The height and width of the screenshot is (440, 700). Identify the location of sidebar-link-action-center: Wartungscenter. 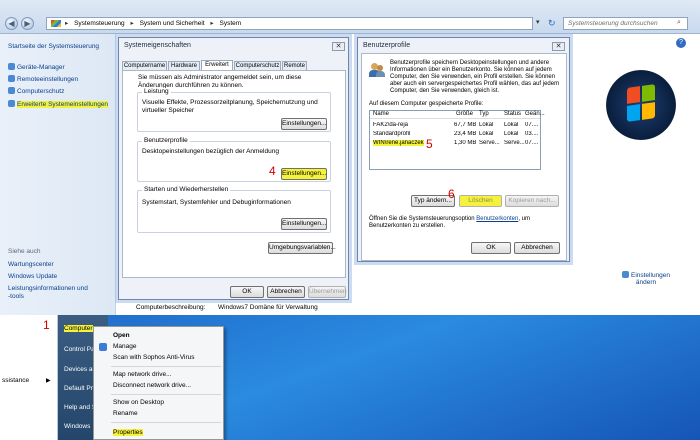
(31, 264).